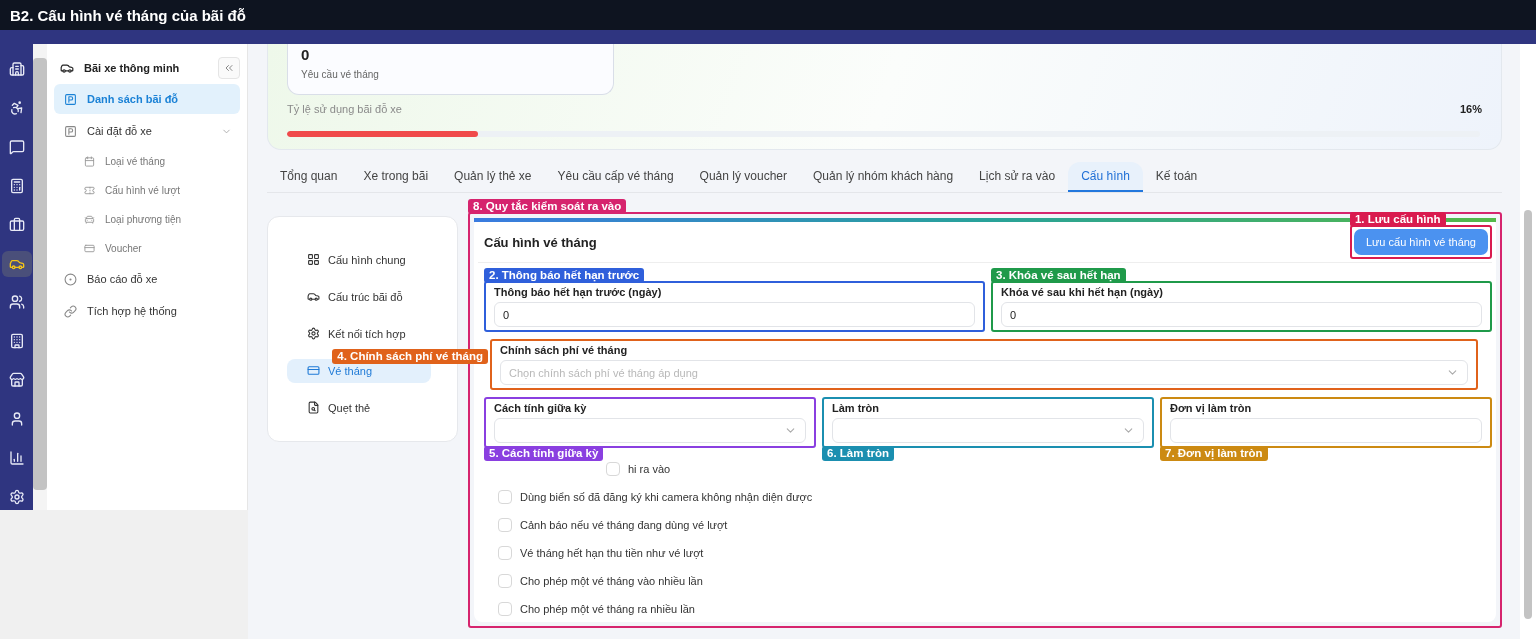 The height and width of the screenshot is (639, 1536). I want to click on sidebar-item: Danh sách bãi đỗ, so click(147, 99).